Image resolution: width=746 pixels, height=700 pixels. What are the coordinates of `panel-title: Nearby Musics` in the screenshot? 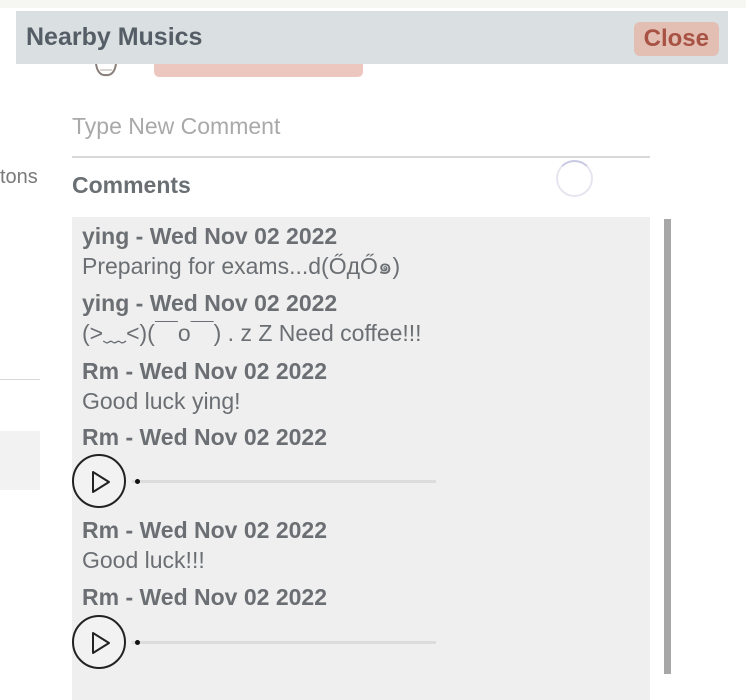 It's located at (114, 37).